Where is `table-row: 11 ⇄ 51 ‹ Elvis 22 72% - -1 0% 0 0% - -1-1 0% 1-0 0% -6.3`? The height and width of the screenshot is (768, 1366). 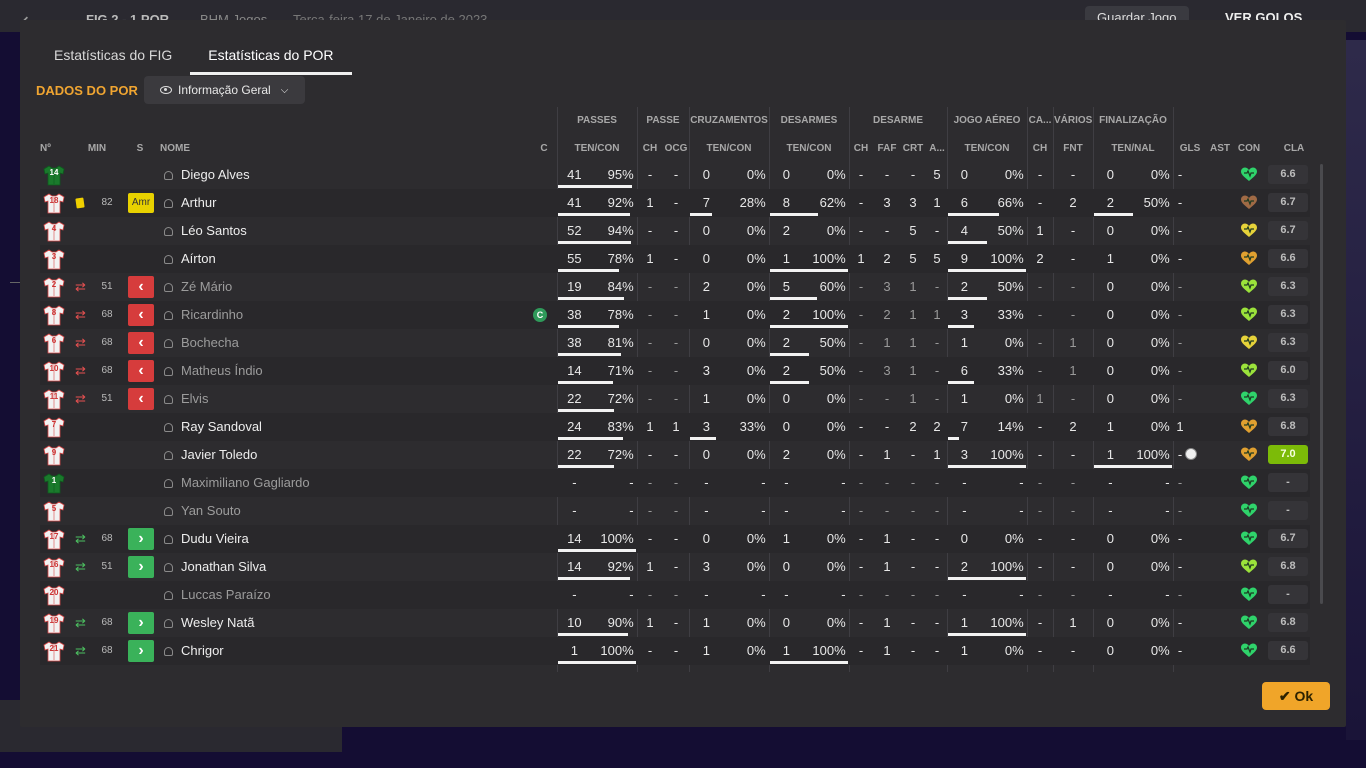
table-row: 11 ⇄ 51 ‹ Elvis 22 72% - -1 0% 0 0% - -1-1 0% 1-0 0% -6.3 is located at coordinates (675, 399).